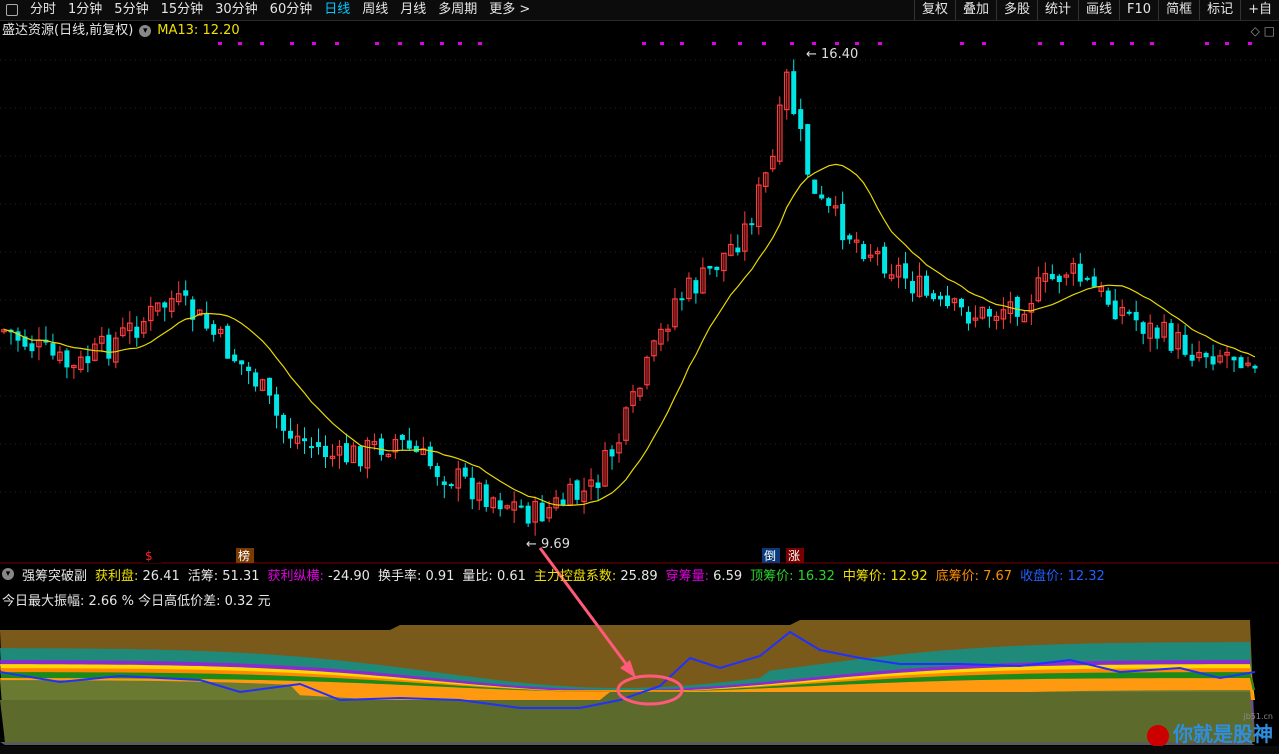 The height and width of the screenshot is (754, 1279). What do you see at coordinates (494, 576) in the screenshot?
I see `indicator-item-4: 量比: 0.61` at bounding box center [494, 576].